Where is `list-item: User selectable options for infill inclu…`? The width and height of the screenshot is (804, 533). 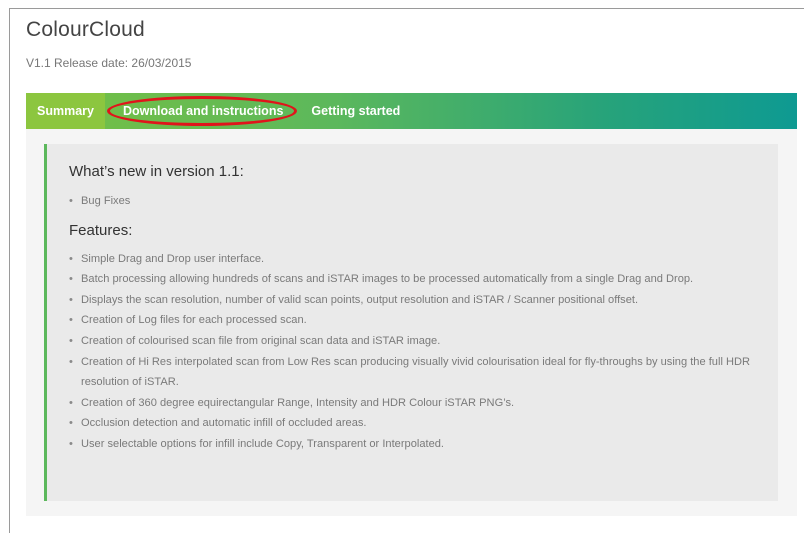
list-item: User selectable options for infill inclu… is located at coordinates (413, 444).